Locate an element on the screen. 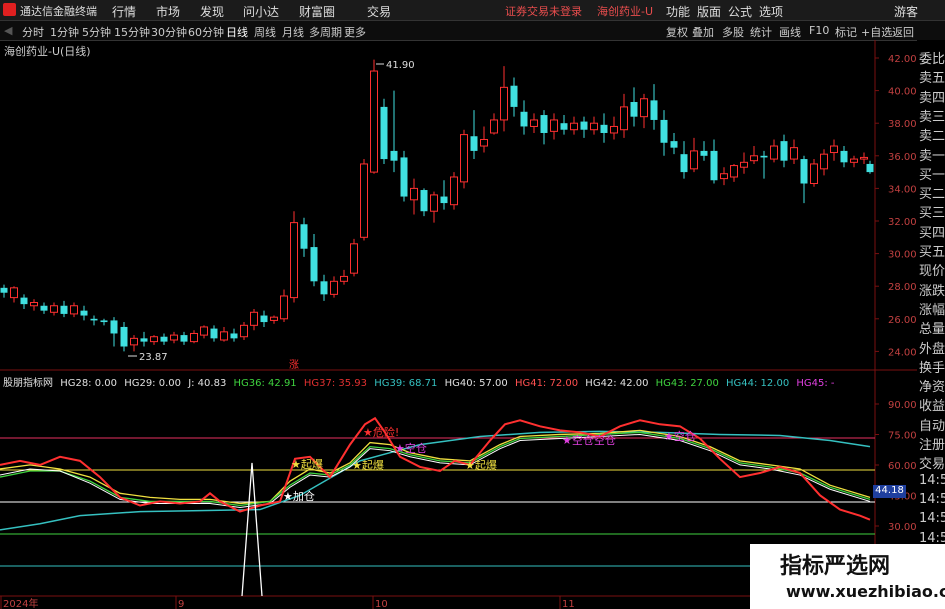 Image resolution: width=945 pixels, height=609 pixels. price-label: 38.00 is located at coordinates (902, 124).